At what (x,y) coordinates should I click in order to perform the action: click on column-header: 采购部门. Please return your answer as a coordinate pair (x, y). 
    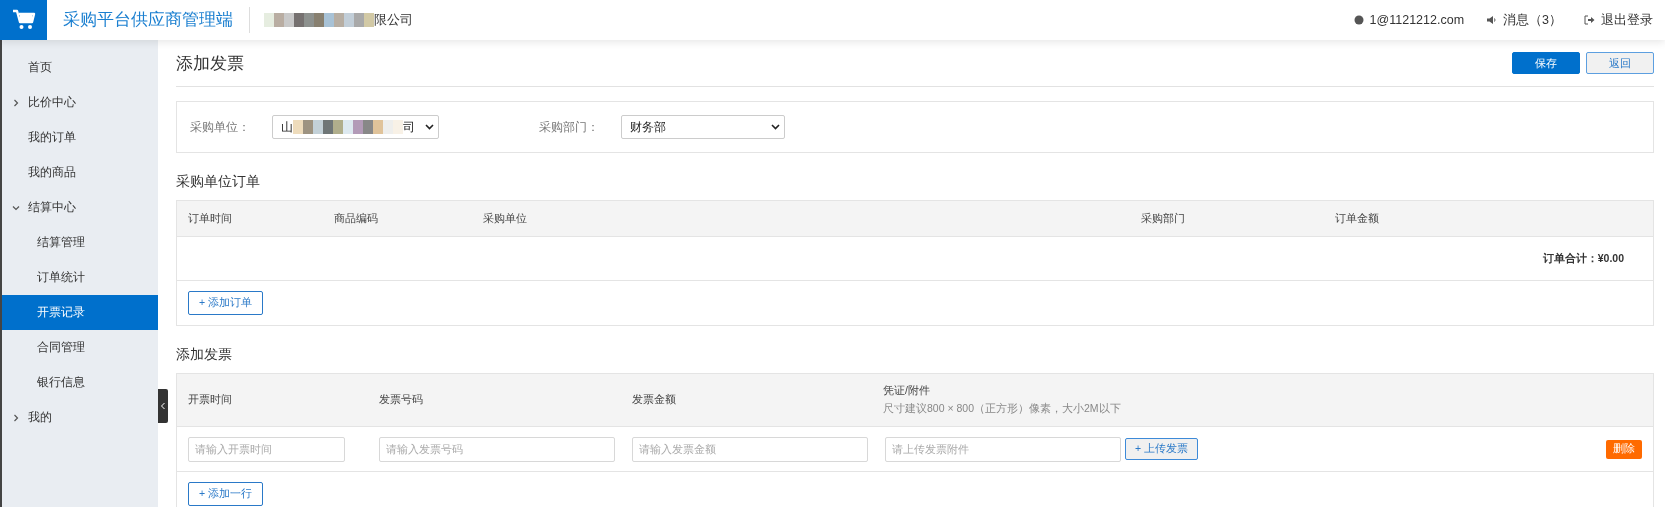
    Looking at the image, I should click on (1163, 218).